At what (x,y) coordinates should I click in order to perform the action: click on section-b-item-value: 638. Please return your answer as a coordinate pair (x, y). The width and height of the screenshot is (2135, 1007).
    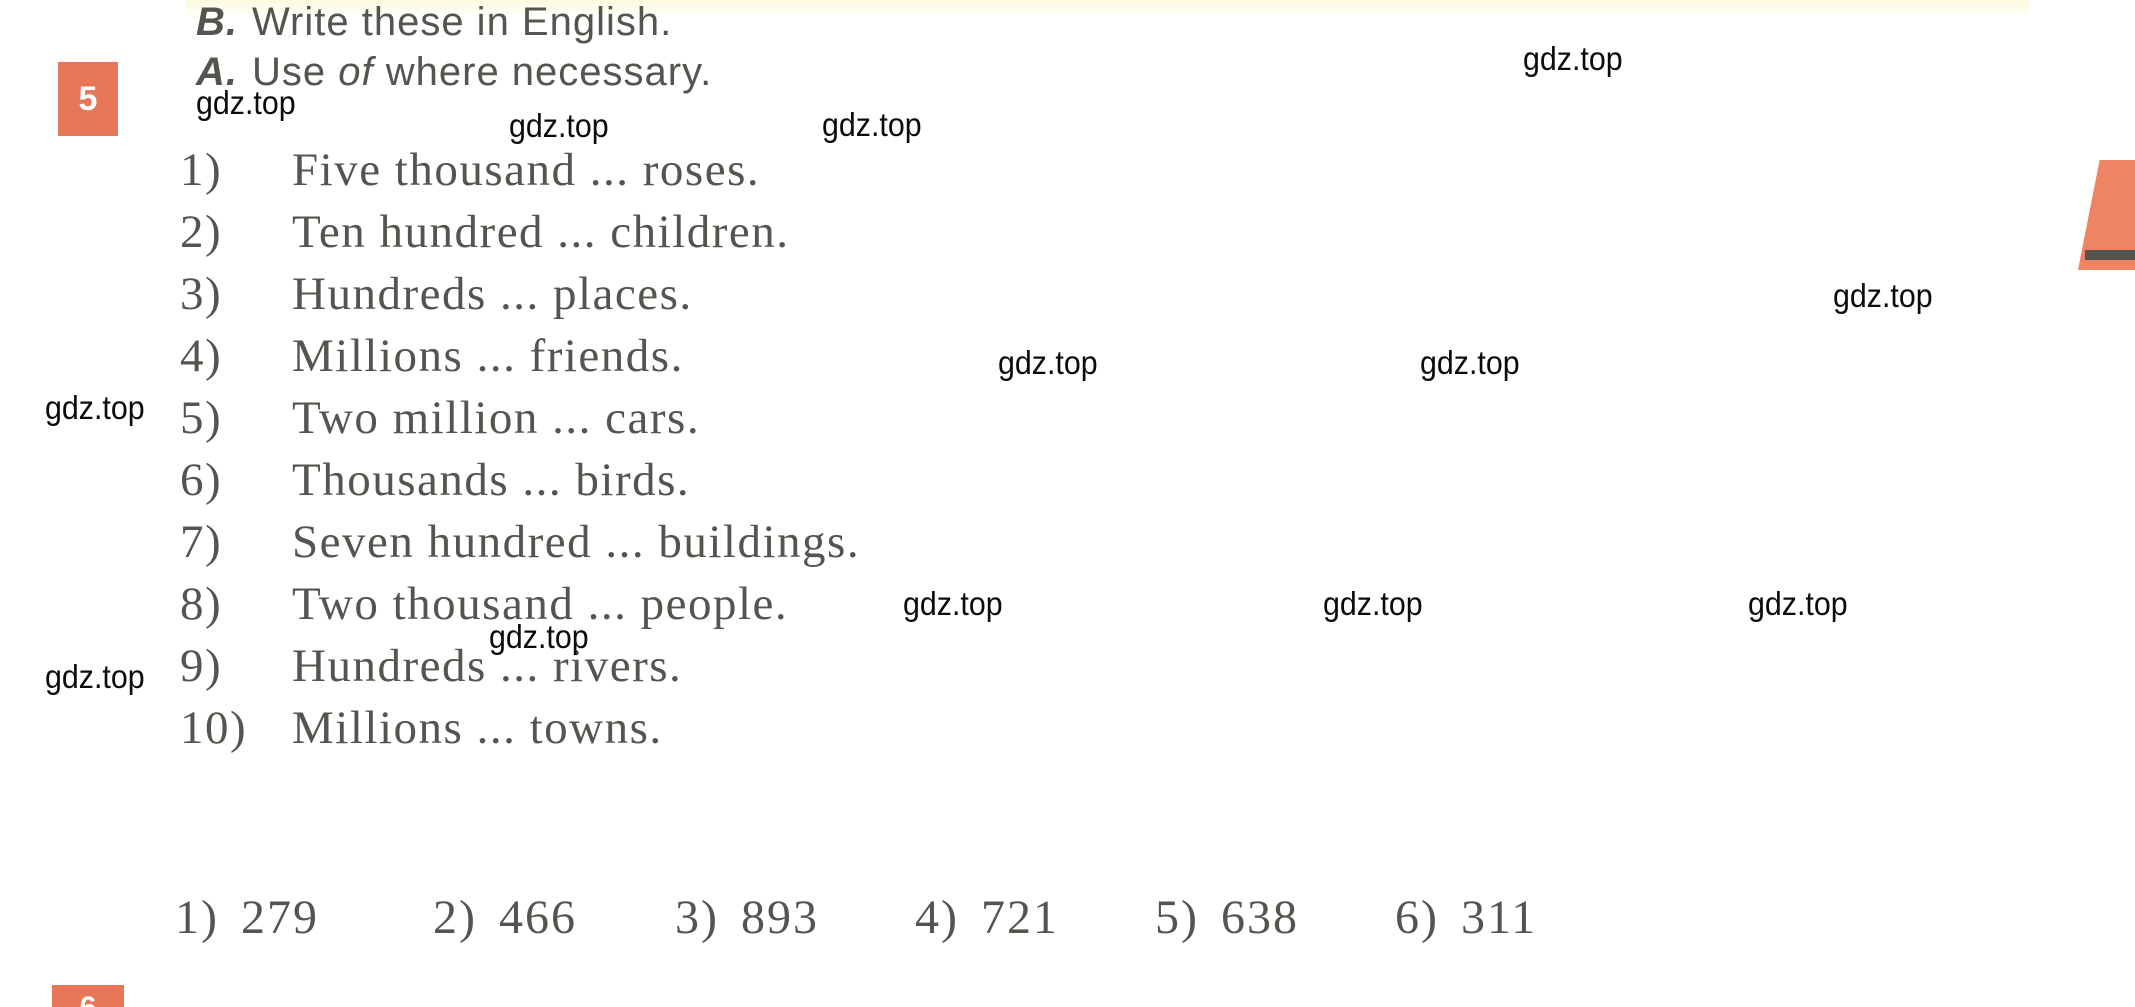
    Looking at the image, I should click on (1259, 917).